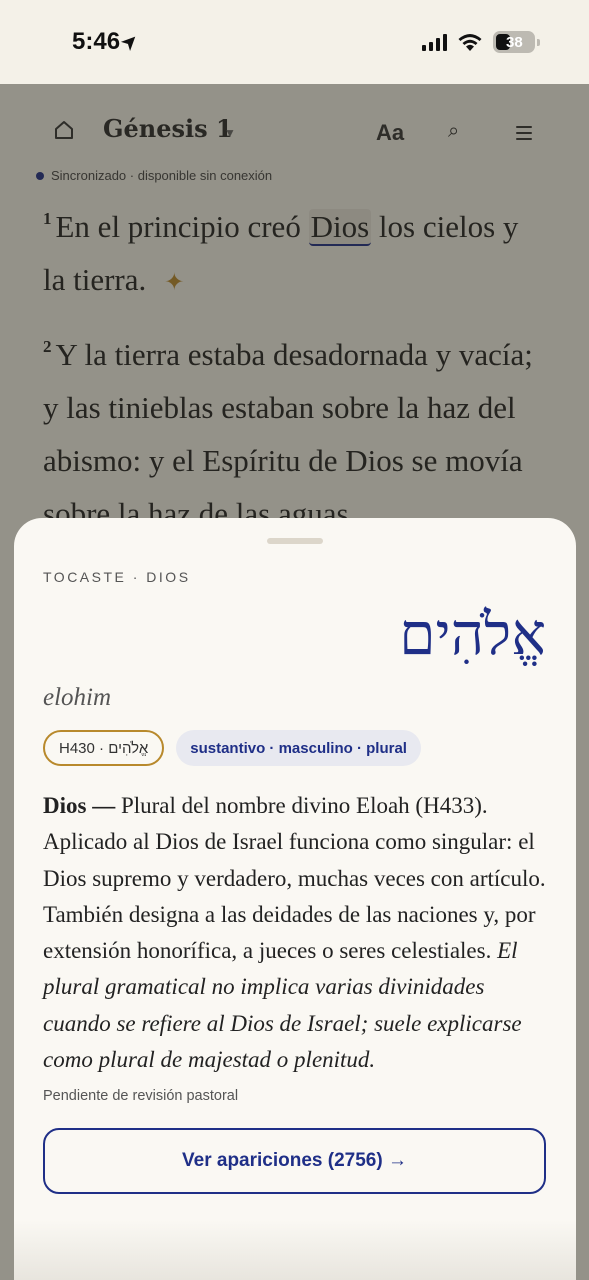 This screenshot has width=589, height=1280. I want to click on bottom-fade, so click(295, 1250).